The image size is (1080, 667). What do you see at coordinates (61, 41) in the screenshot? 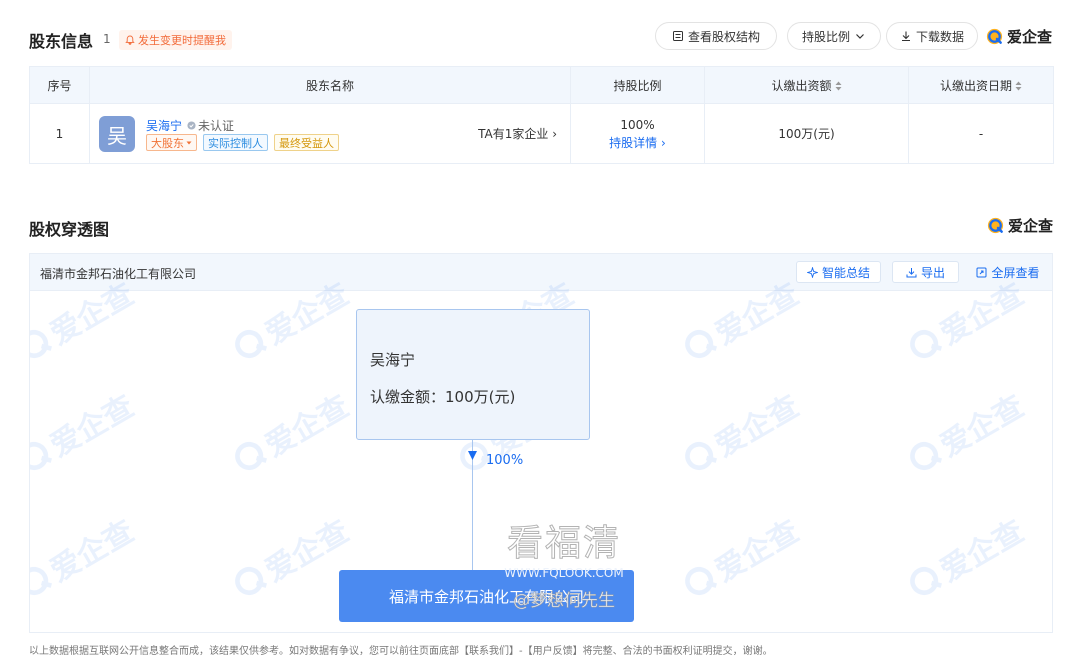
I see `section-title-shareholders: 股东信息` at bounding box center [61, 41].